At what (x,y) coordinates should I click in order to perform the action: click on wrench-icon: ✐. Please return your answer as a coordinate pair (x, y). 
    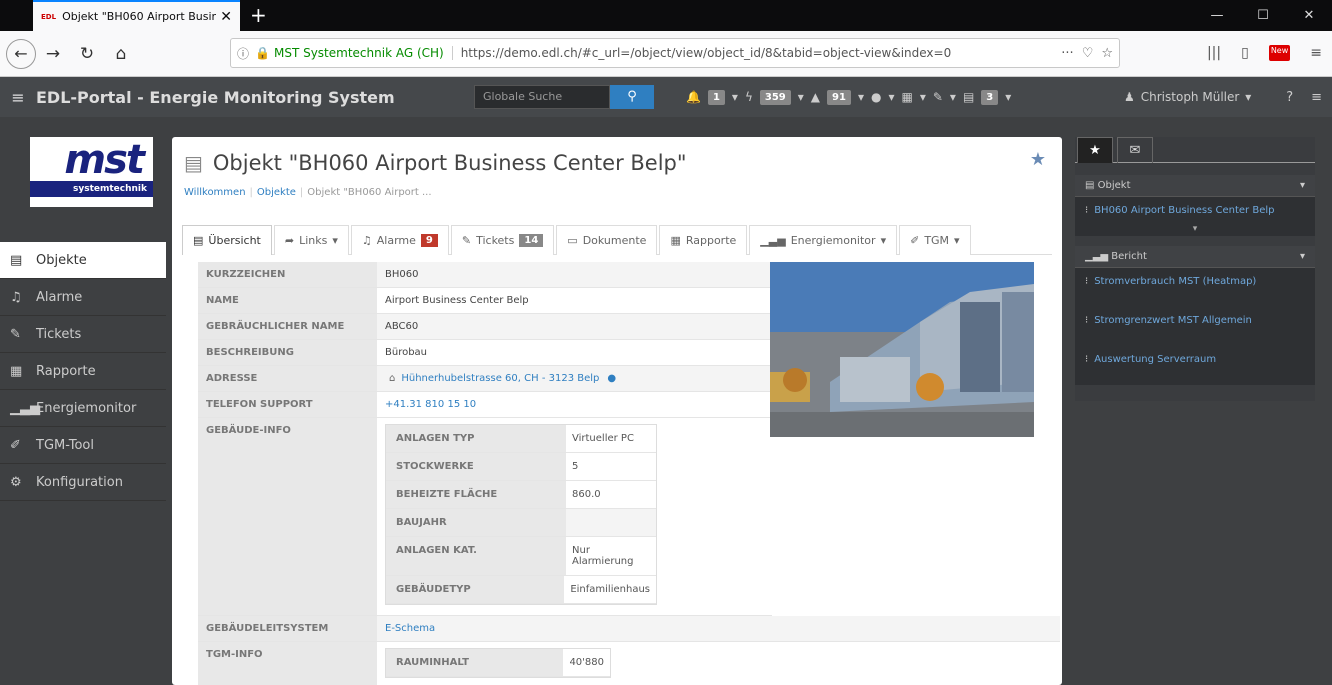
    Looking at the image, I should click on (915, 240).